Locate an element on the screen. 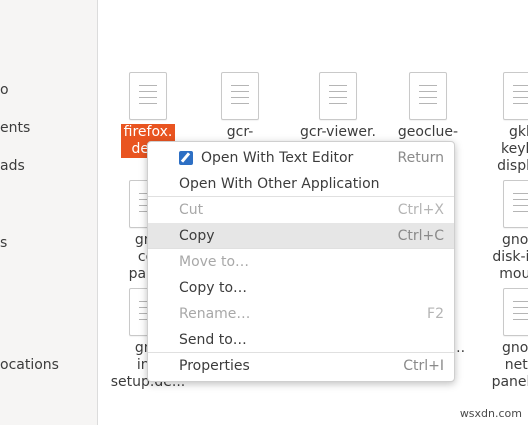 Image resolution: width=528 pixels, height=425 pixels. file-name: gkbkeybodisplay is located at coordinates (512, 149).